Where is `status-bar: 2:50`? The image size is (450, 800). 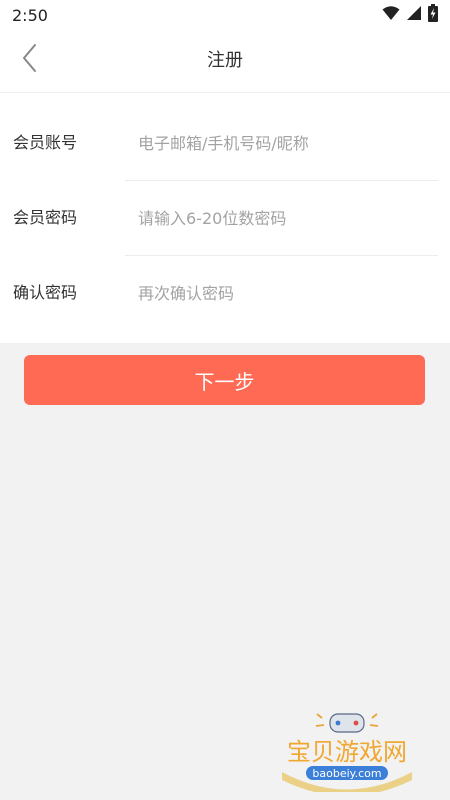 status-bar: 2:50 is located at coordinates (225, 15).